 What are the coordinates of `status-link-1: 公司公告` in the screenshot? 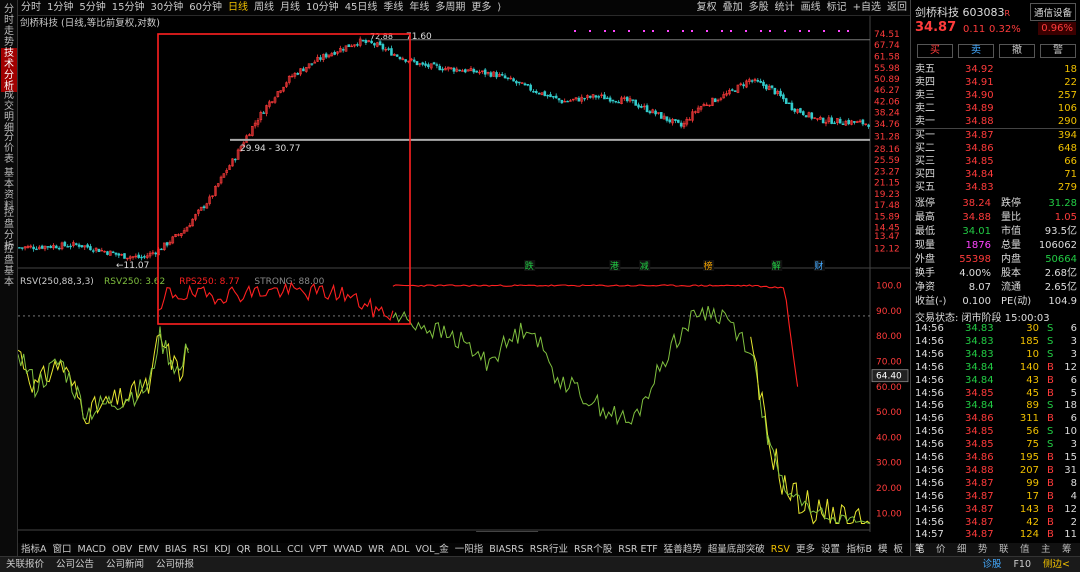 It's located at (75, 564).